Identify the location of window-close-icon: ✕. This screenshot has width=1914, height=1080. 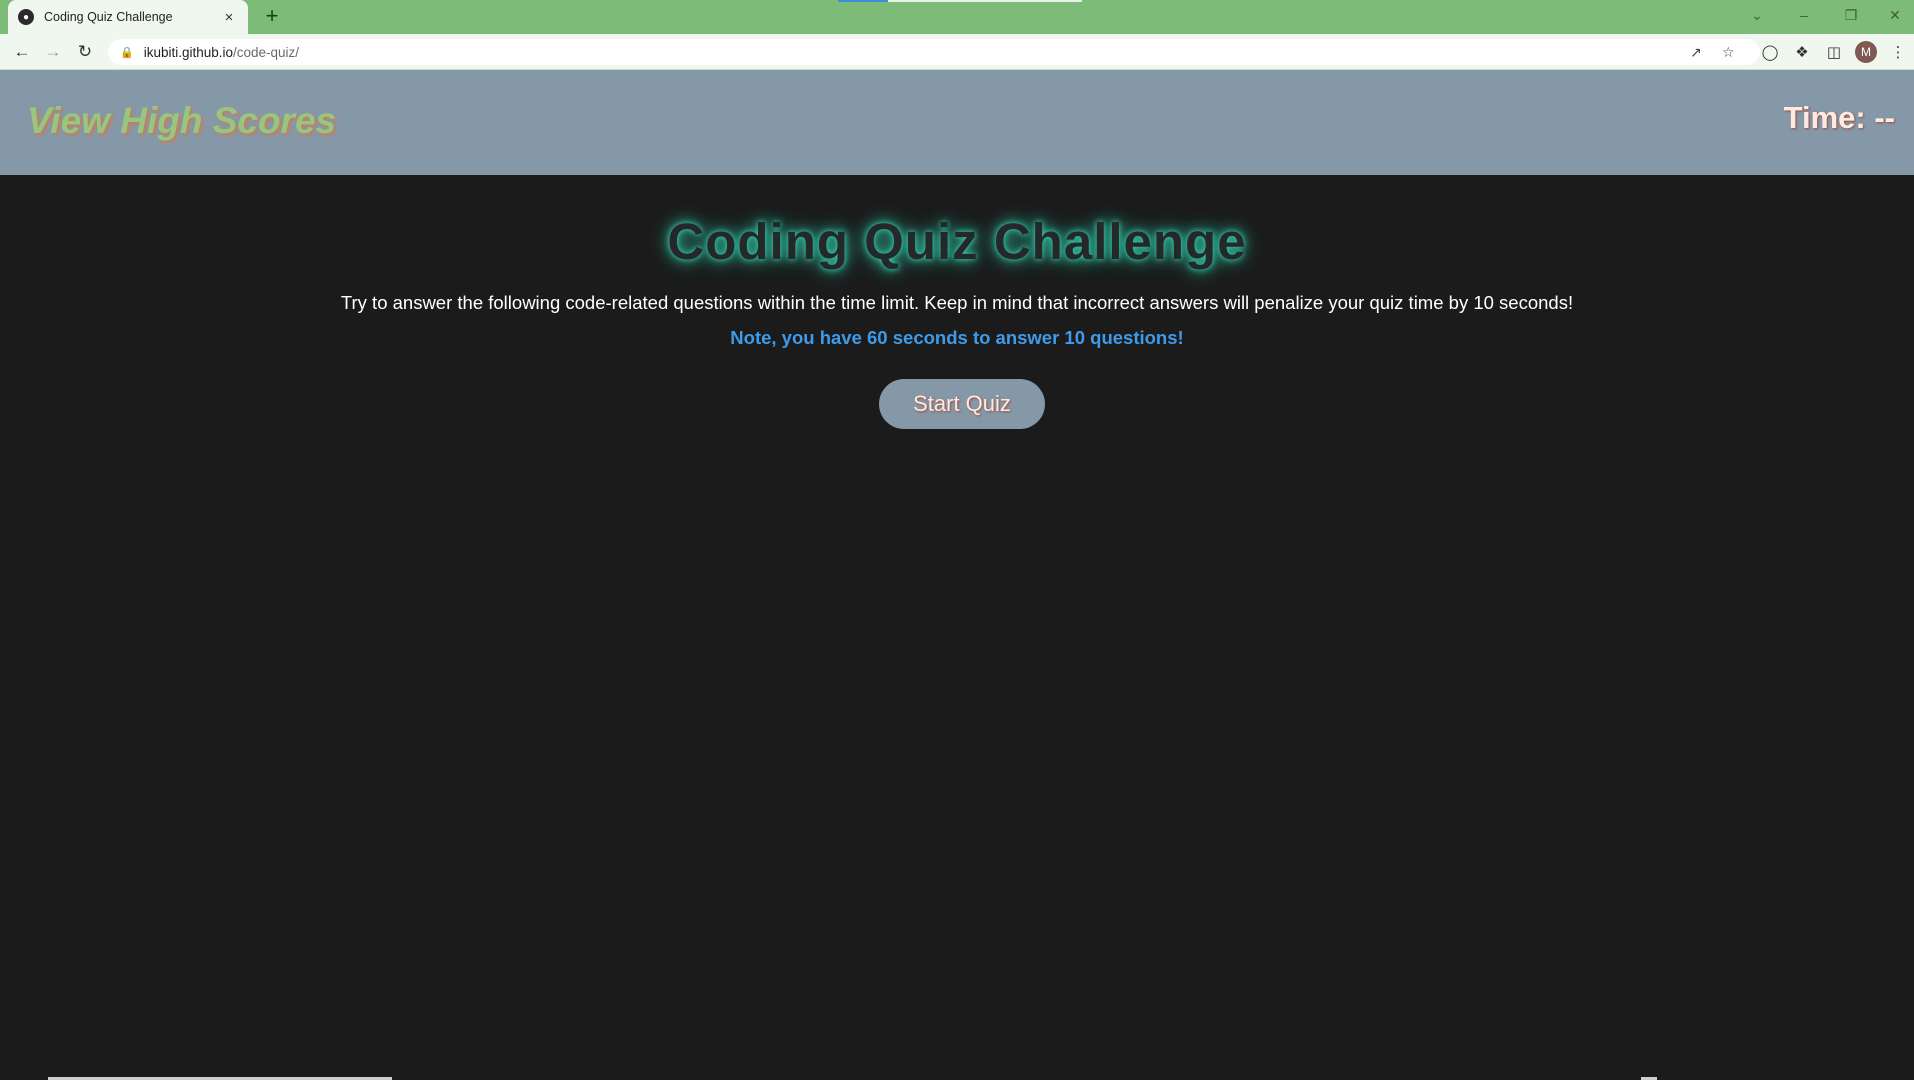
(1895, 15).